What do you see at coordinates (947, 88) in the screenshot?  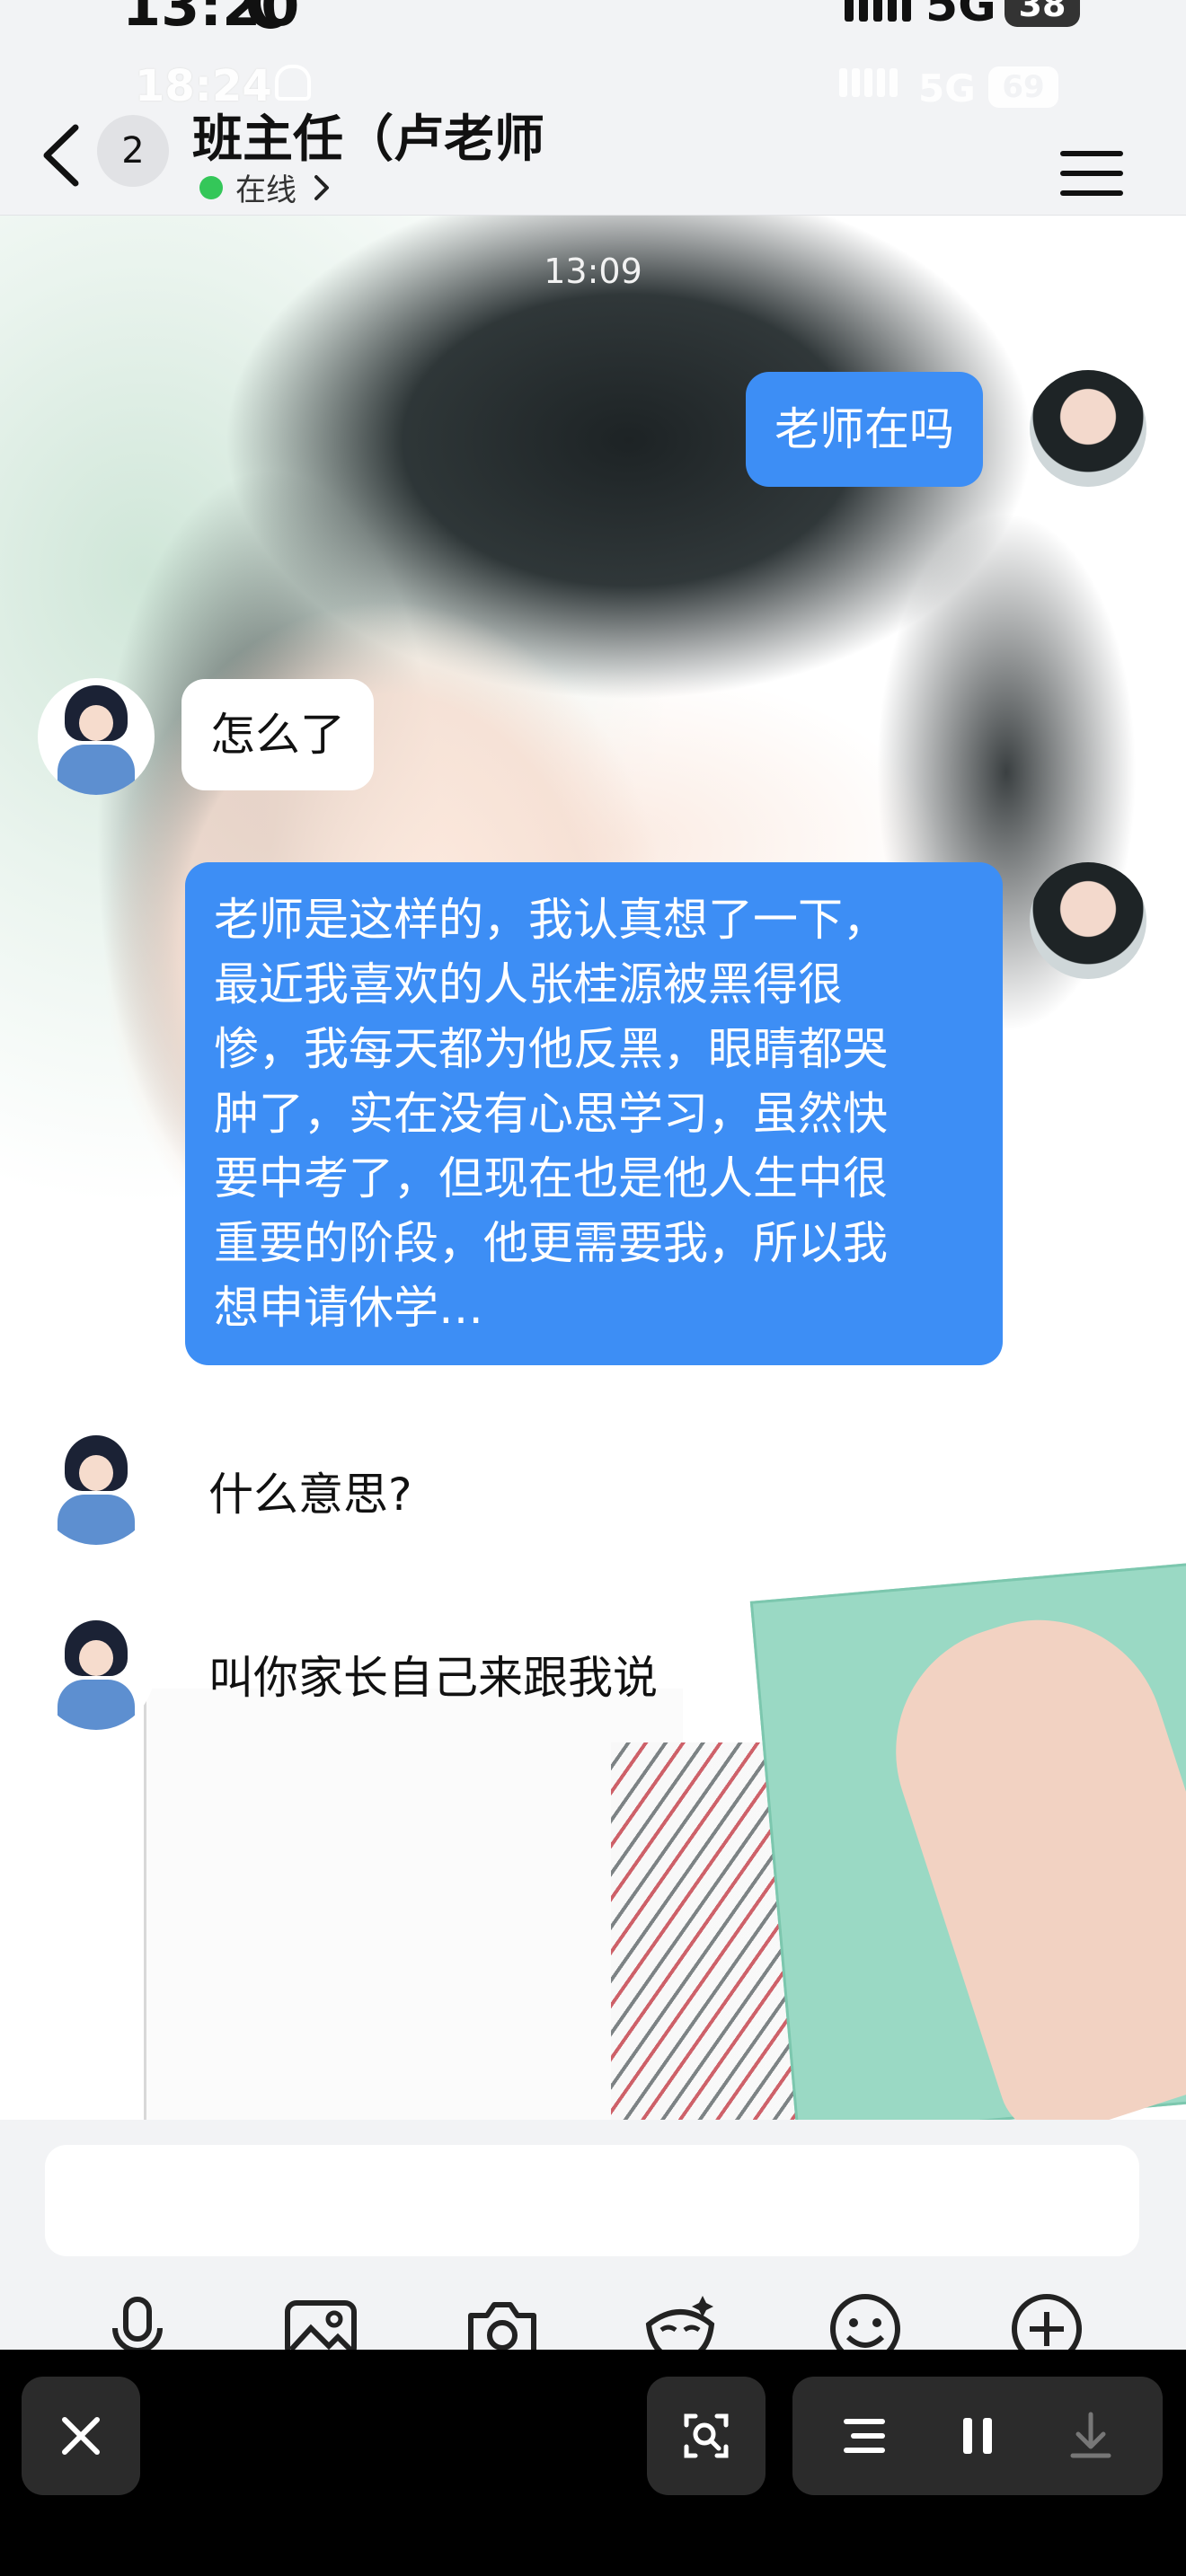 I see `ghost-network-type: 5G` at bounding box center [947, 88].